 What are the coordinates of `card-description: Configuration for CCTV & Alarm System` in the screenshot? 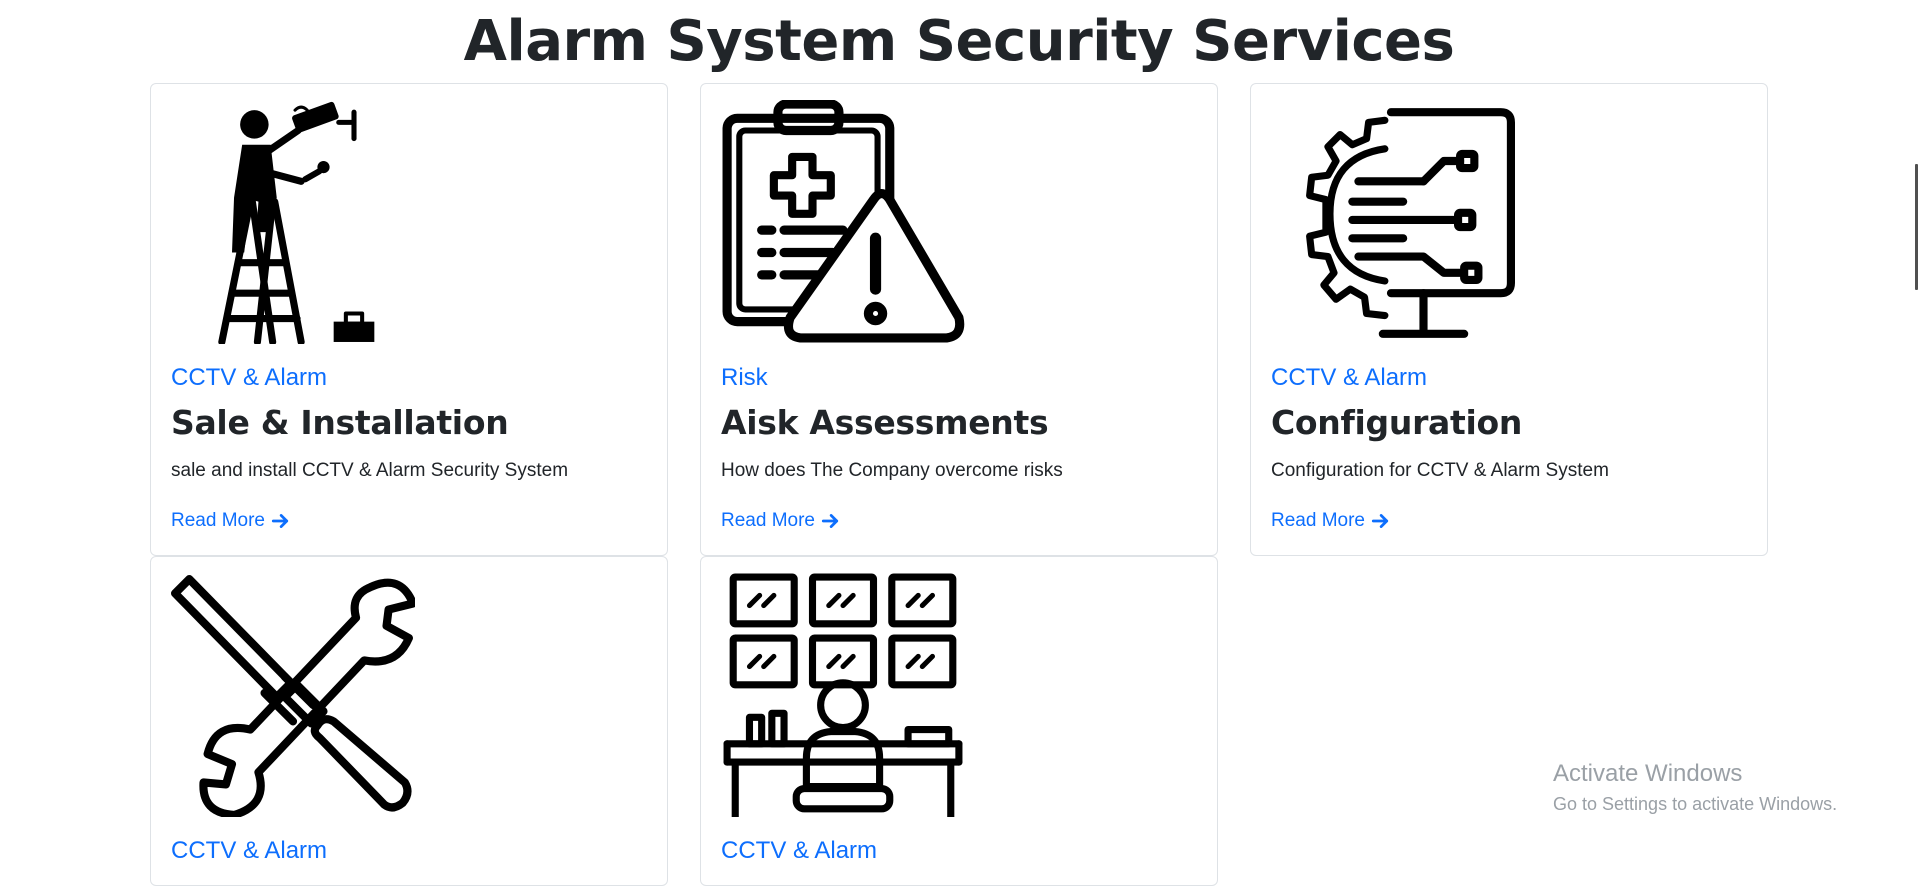 It's located at (1440, 470).